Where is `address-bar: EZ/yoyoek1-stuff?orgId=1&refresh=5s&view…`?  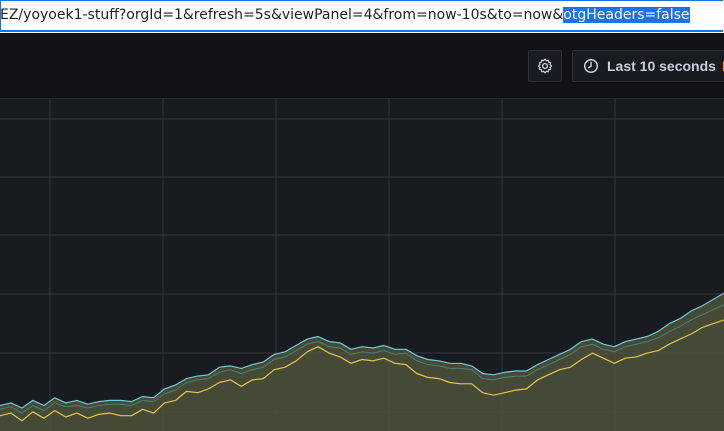 address-bar: EZ/yoyoek1-stuff?orgId=1&refresh=5s&view… is located at coordinates (362, 16).